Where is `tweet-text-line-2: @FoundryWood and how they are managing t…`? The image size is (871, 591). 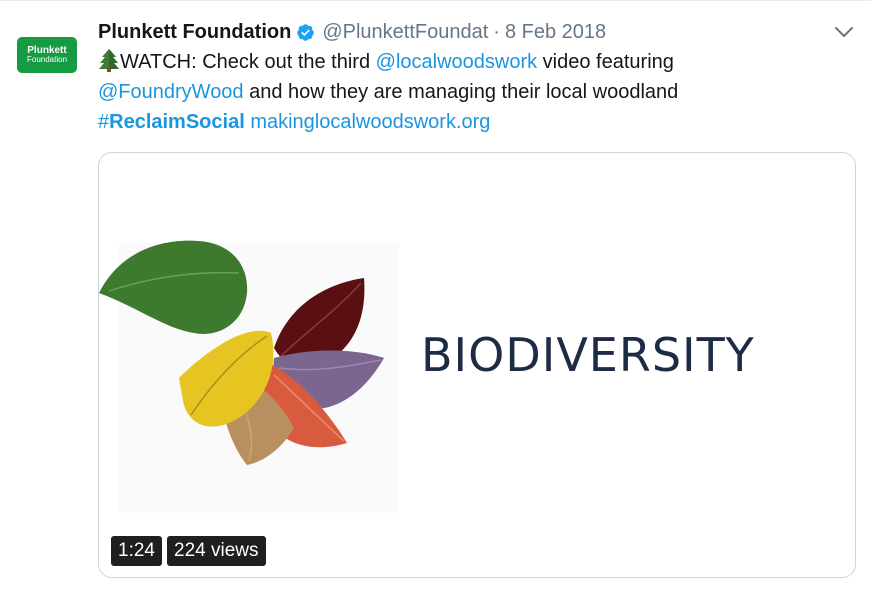
tweet-text-line-2: @FoundryWood and how they are managing t… is located at coordinates (473, 92).